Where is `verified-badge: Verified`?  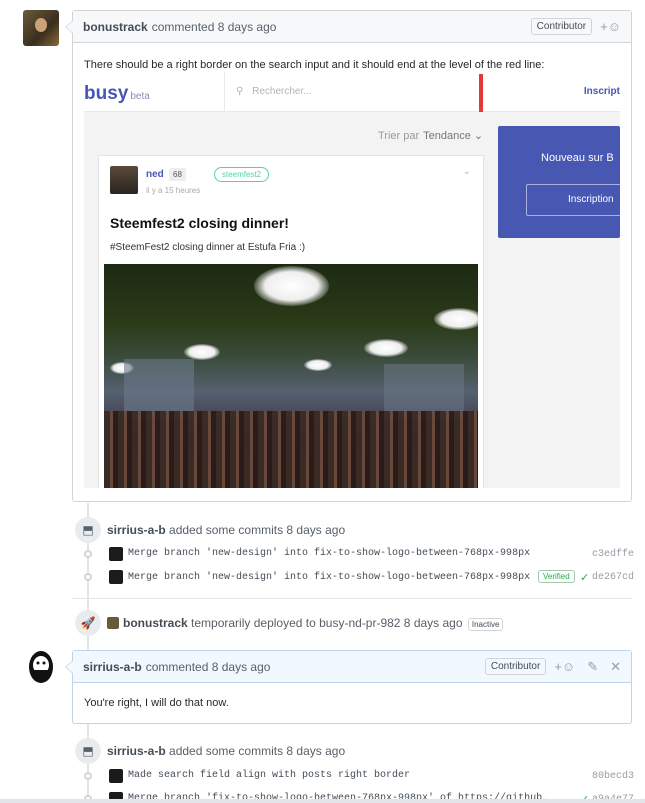
verified-badge: Verified is located at coordinates (556, 576).